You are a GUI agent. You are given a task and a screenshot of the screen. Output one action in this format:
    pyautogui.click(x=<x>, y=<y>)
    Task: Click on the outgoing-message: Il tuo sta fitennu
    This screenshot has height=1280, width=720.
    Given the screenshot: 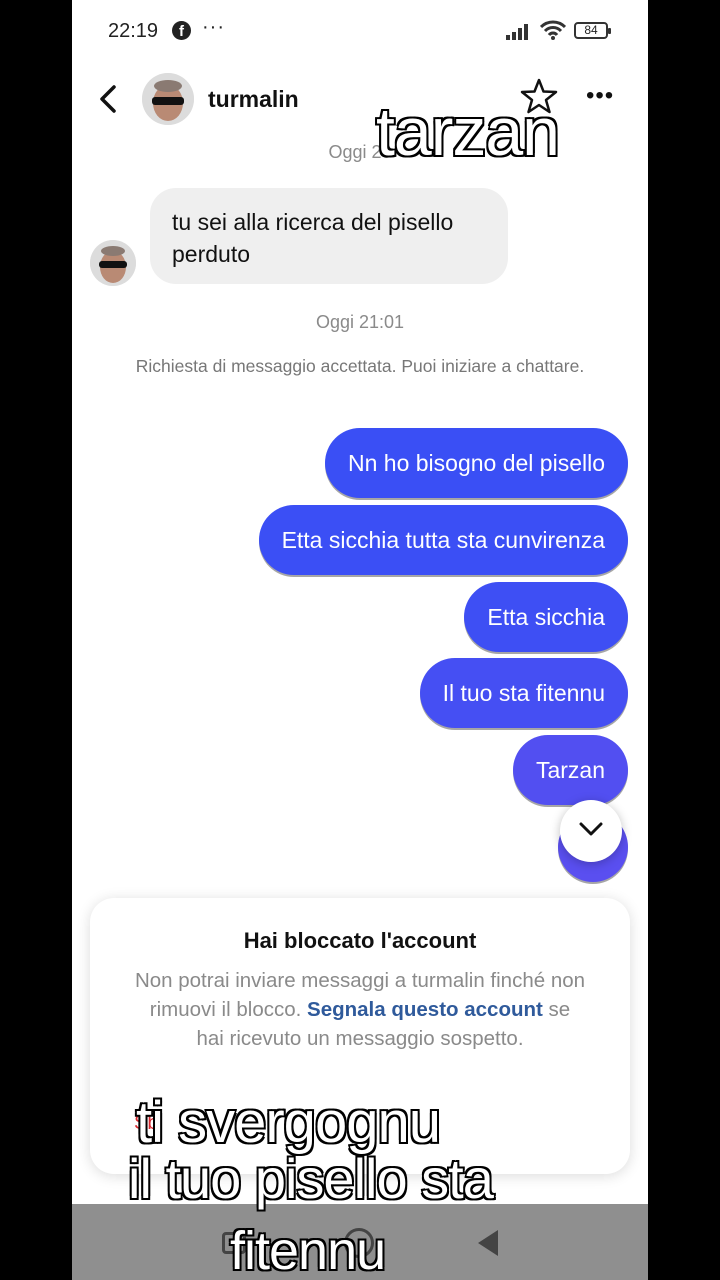 What is the action you would take?
    pyautogui.click(x=523, y=693)
    